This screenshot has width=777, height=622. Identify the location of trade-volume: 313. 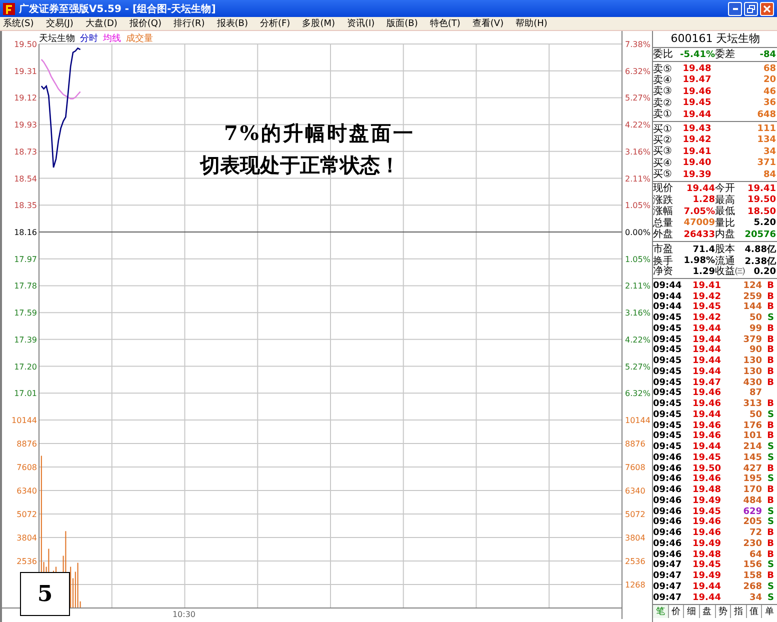
(752, 404).